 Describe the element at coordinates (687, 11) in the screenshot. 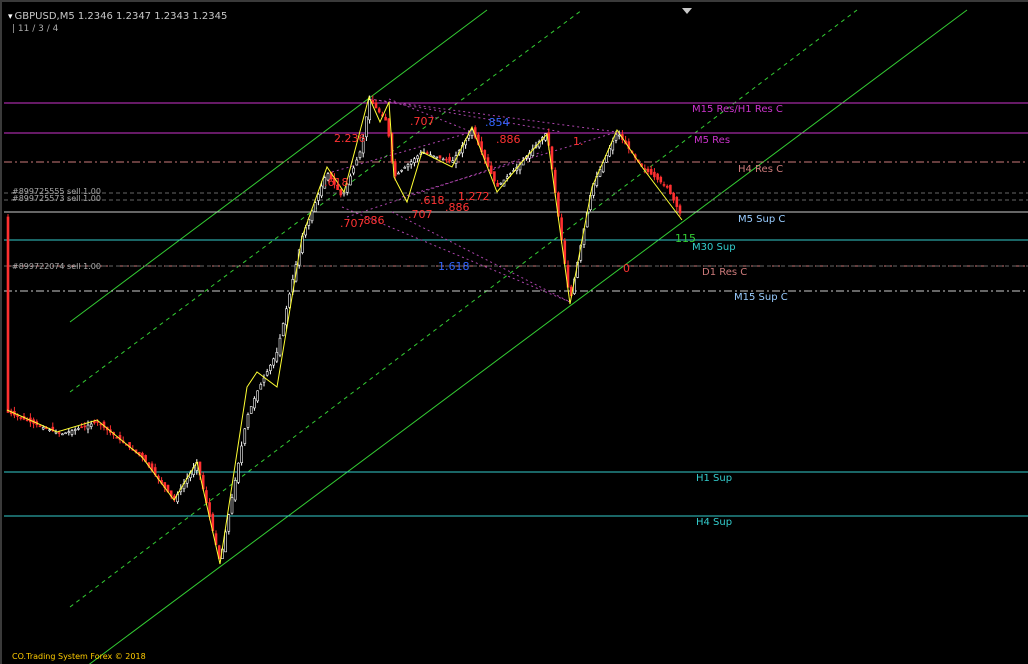

I see `chart-shift-marker-icon` at that location.